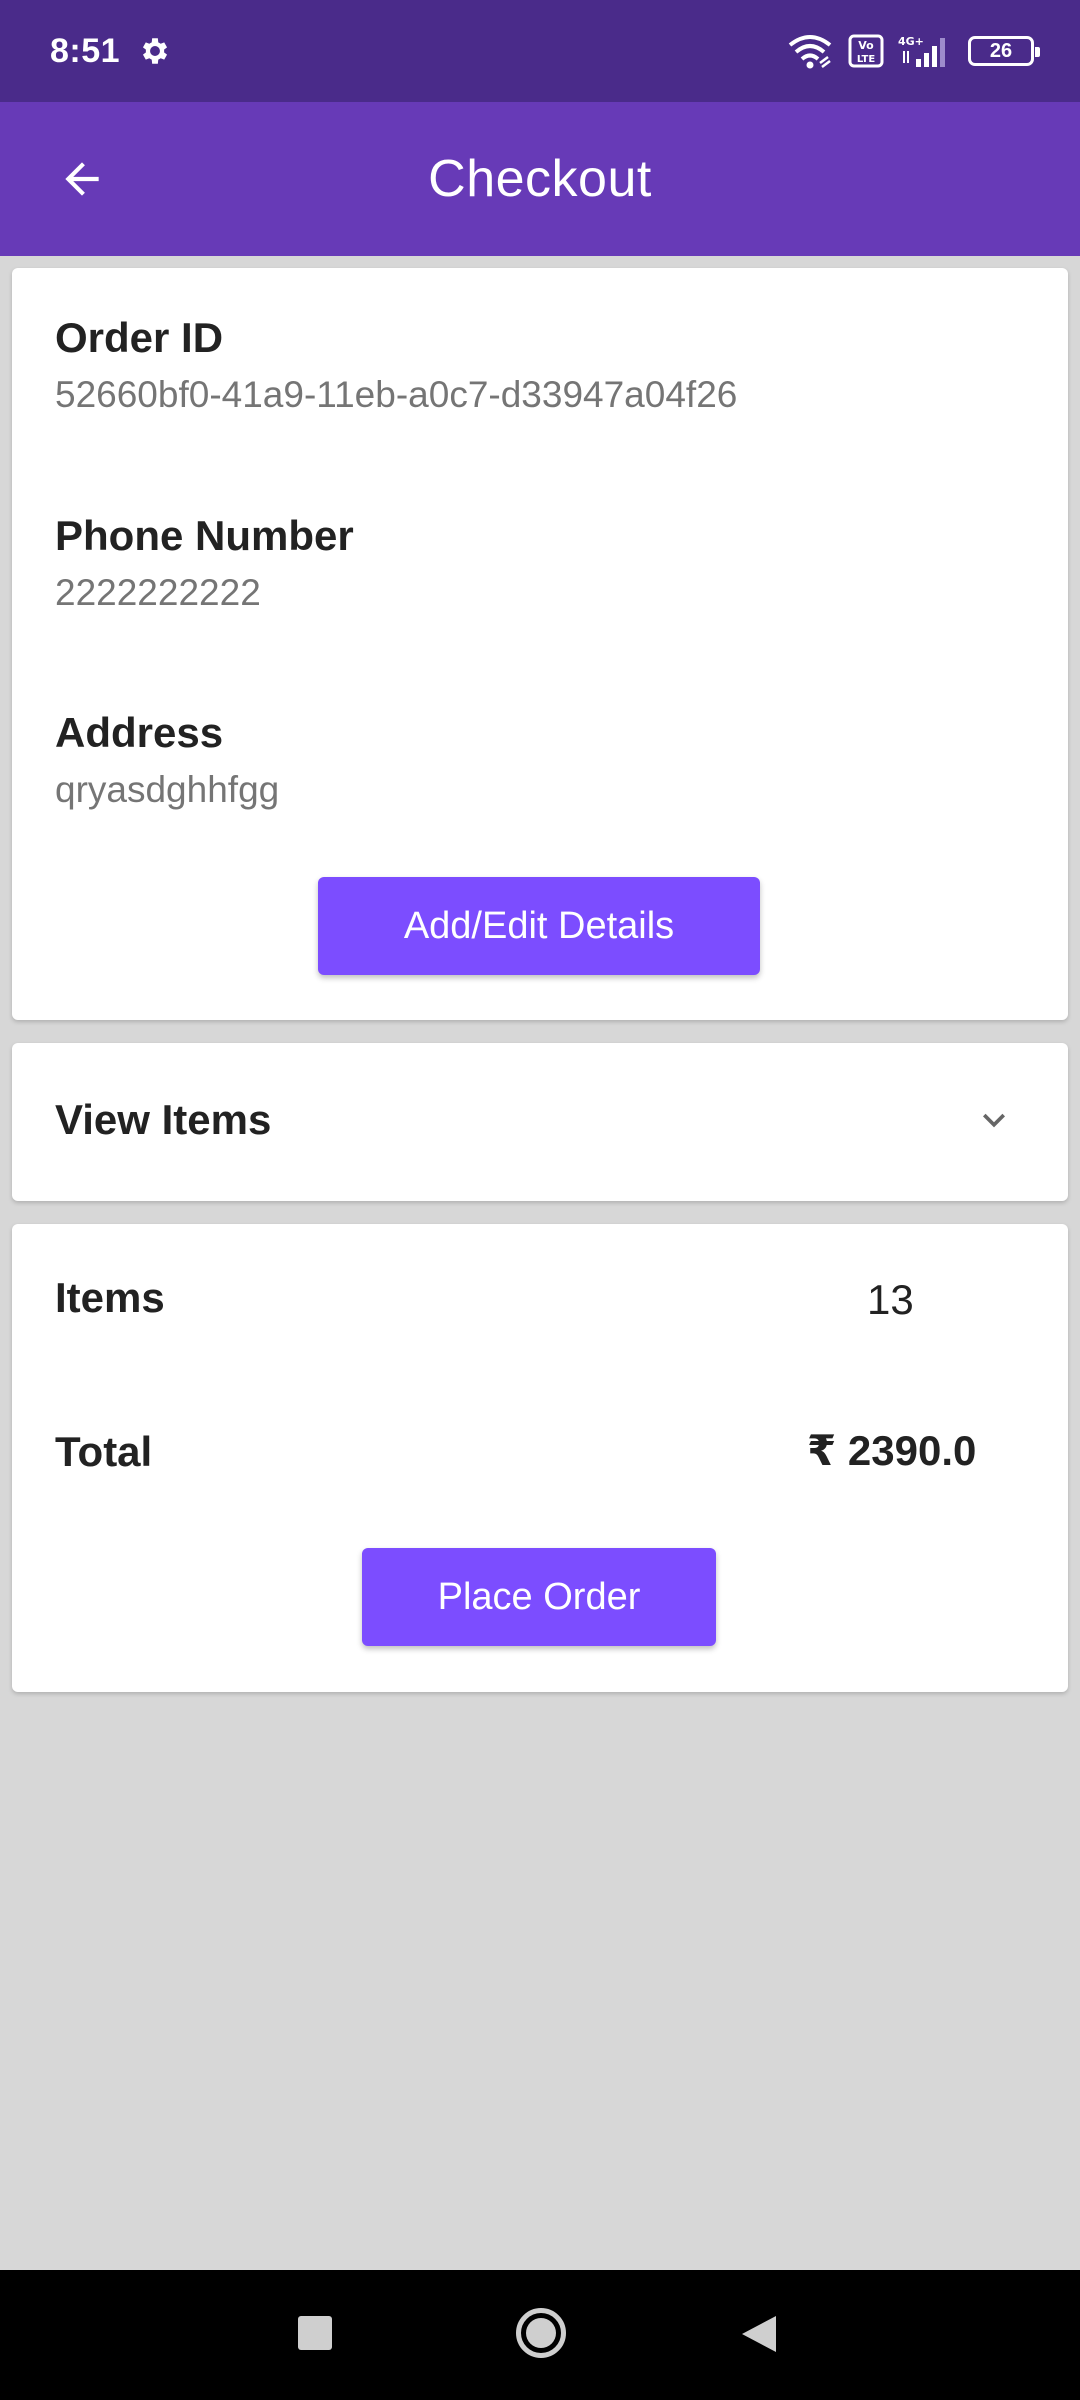 This screenshot has height=2400, width=1080. I want to click on phone-number-label: Phone Number, so click(204, 535).